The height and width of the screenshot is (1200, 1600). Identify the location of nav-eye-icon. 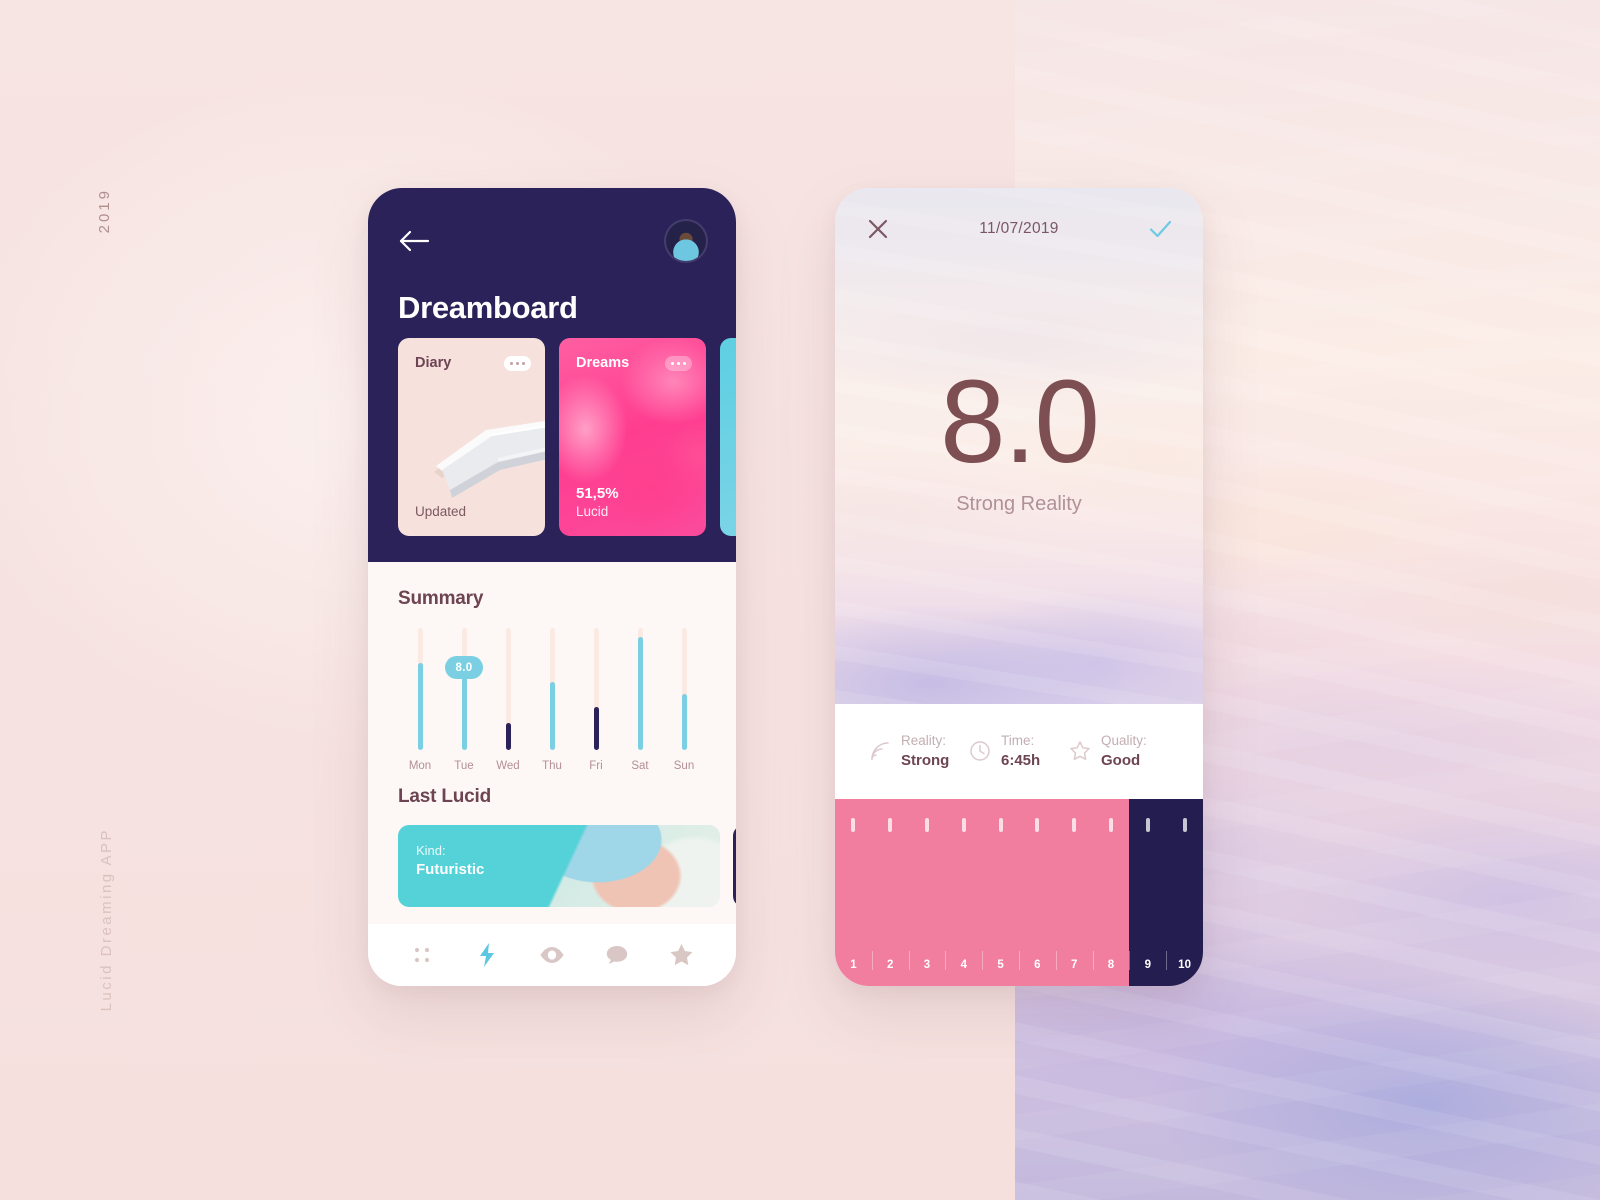
(552, 955).